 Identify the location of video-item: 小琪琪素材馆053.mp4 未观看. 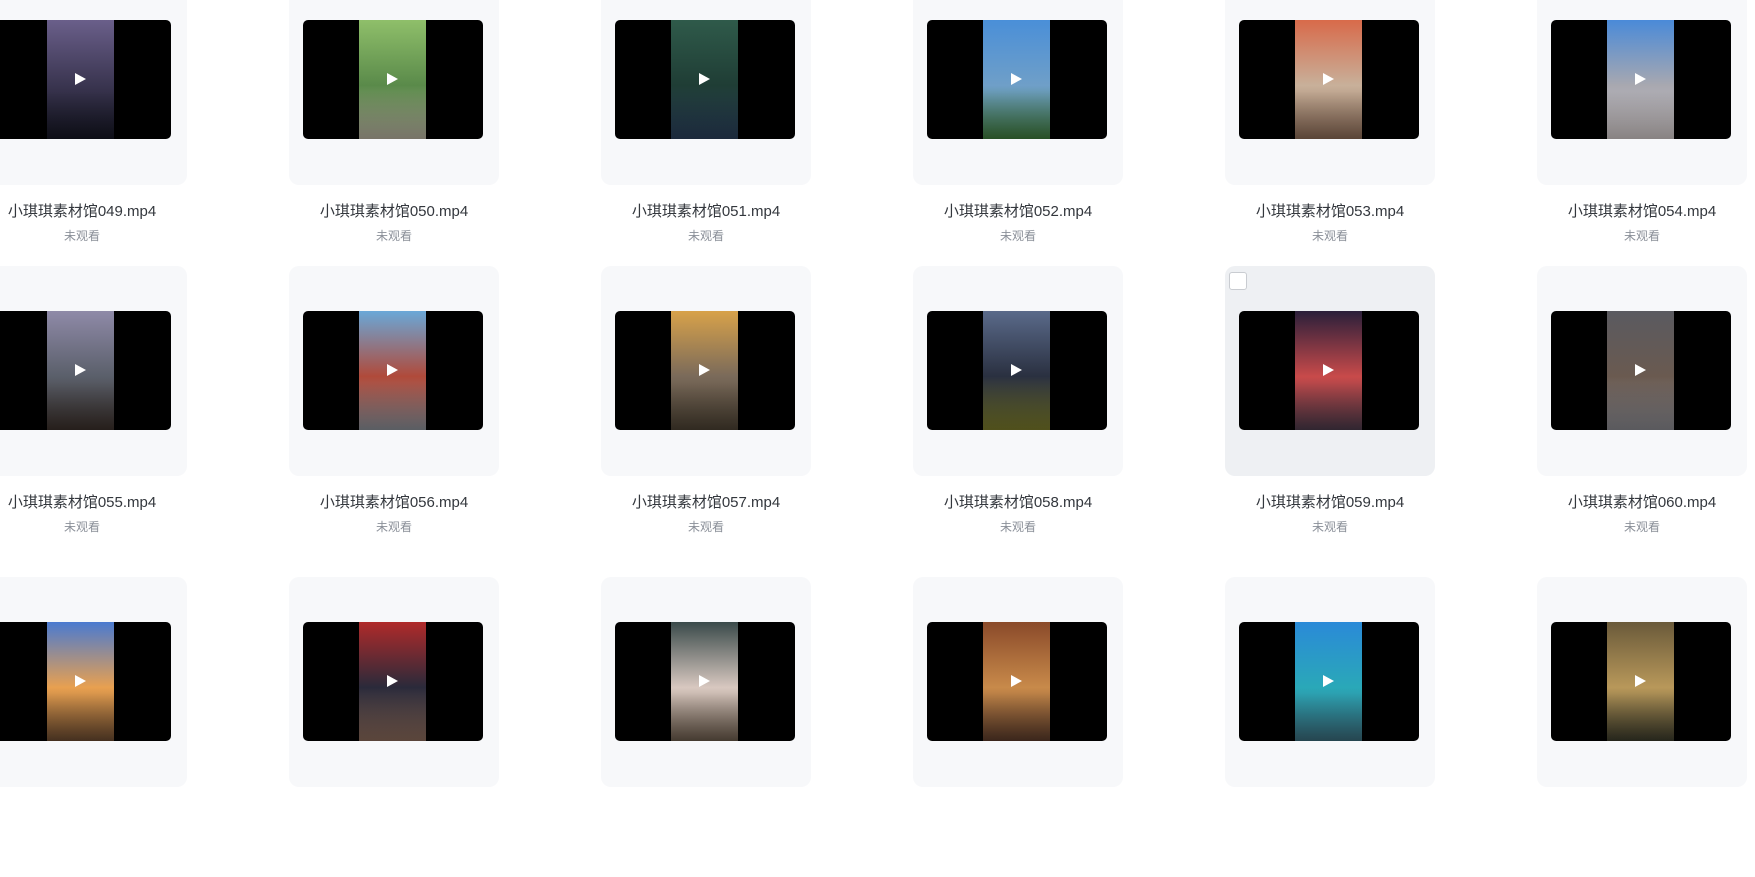
(1331, 137).